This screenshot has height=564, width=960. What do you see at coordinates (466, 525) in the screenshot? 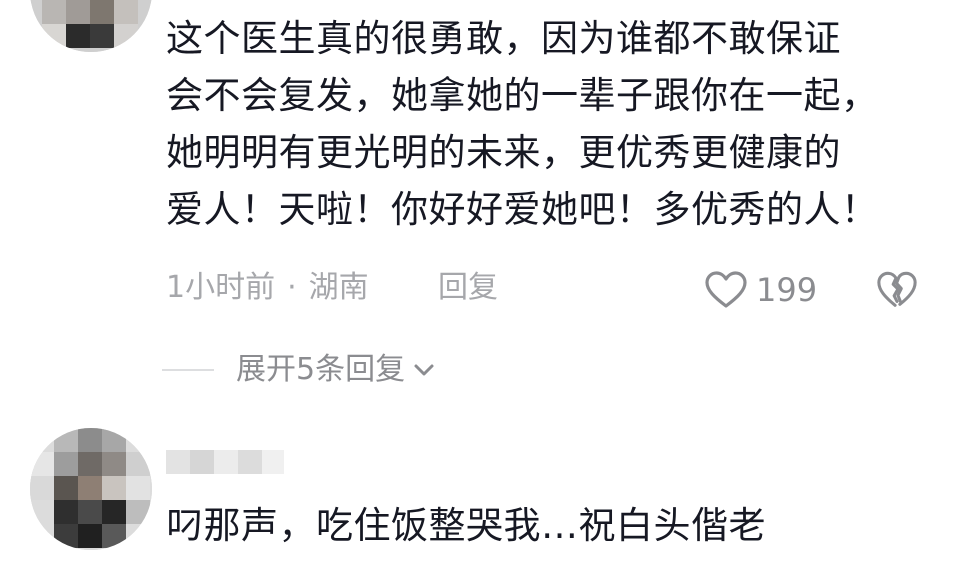
I see `comment-text: 叼那声，吃住饭整哭我…祝白头偕老` at bounding box center [466, 525].